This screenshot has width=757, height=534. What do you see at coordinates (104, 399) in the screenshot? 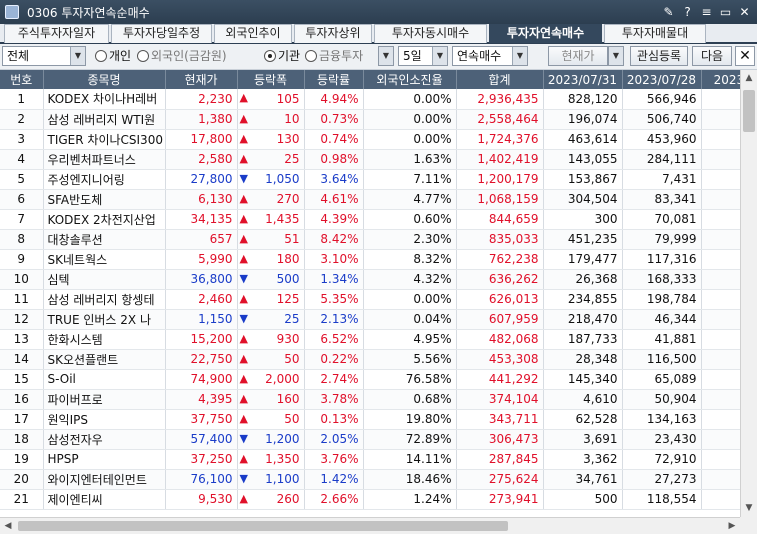
I see `cell-name: 파이버프로` at bounding box center [104, 399].